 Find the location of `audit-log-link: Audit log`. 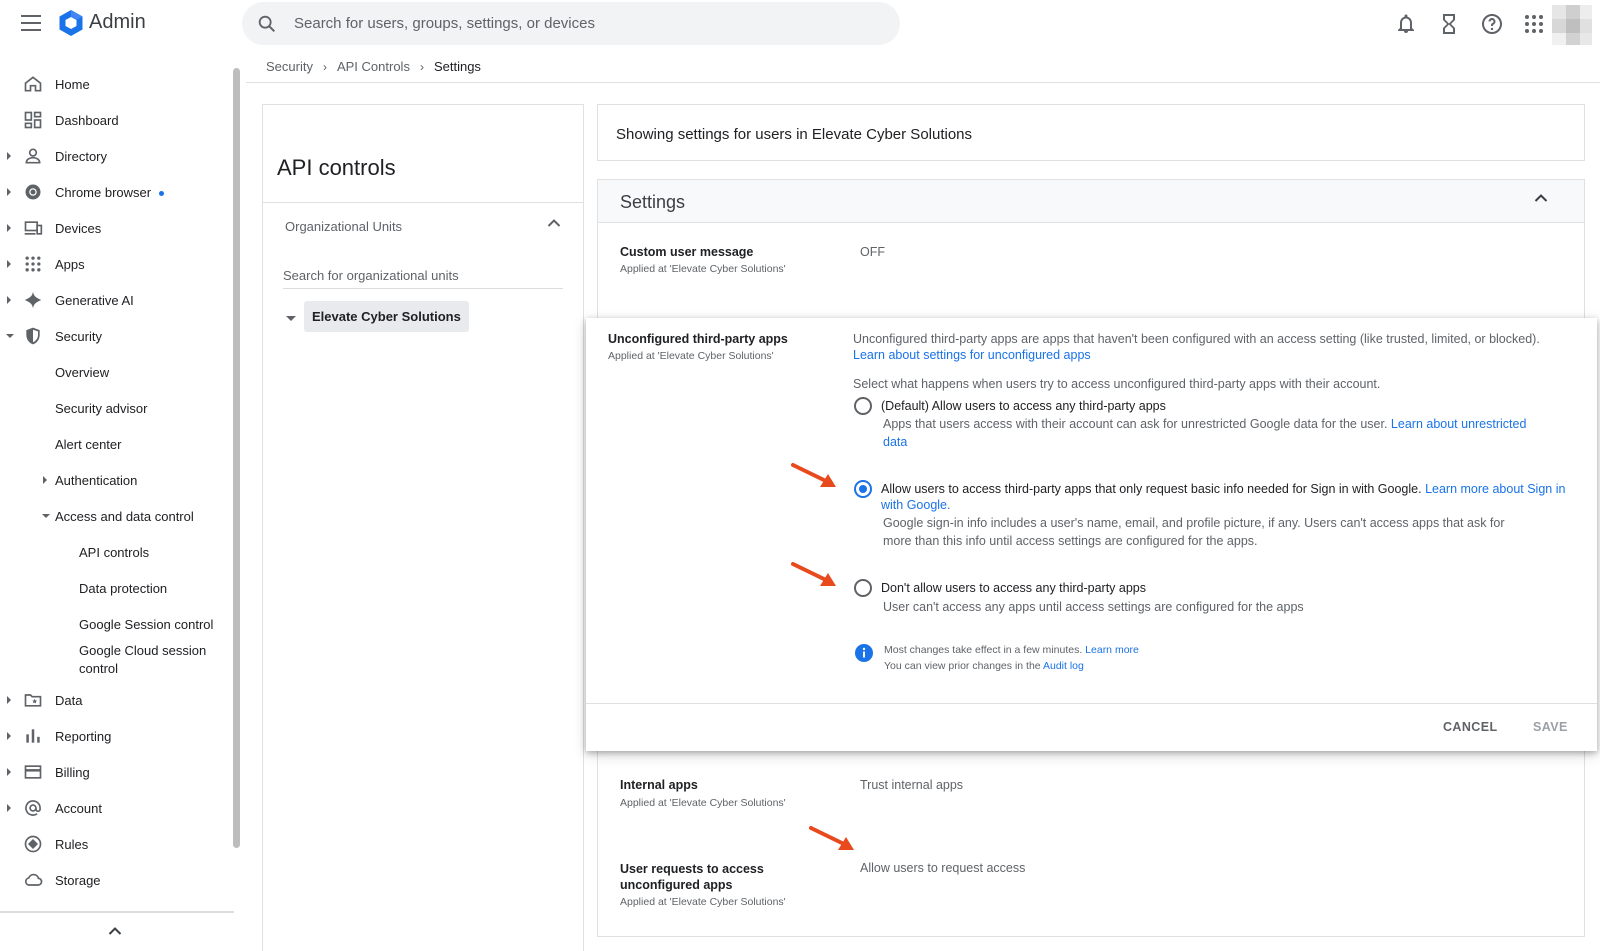

audit-log-link: Audit log is located at coordinates (1063, 666).